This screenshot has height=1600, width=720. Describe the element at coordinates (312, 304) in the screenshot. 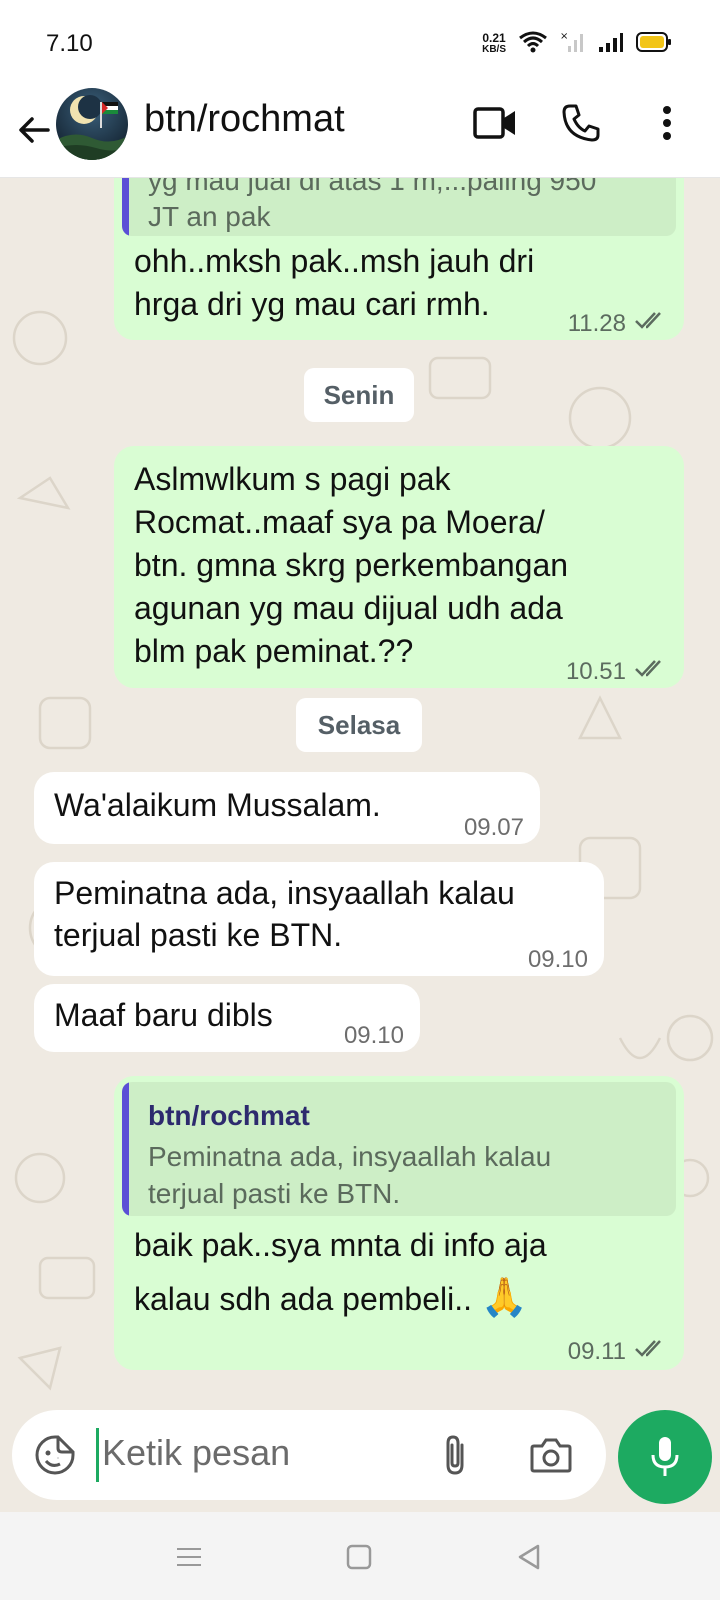

I see `message-text-line: hrga dri yg mau cari rmh.` at that location.